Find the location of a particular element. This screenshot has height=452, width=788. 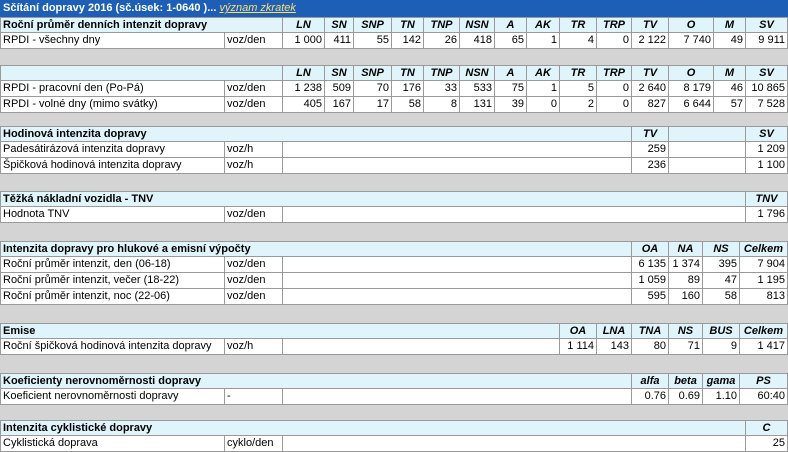

section-heading: Roční průměr denních intenzit dopravy is located at coordinates (141, 25).